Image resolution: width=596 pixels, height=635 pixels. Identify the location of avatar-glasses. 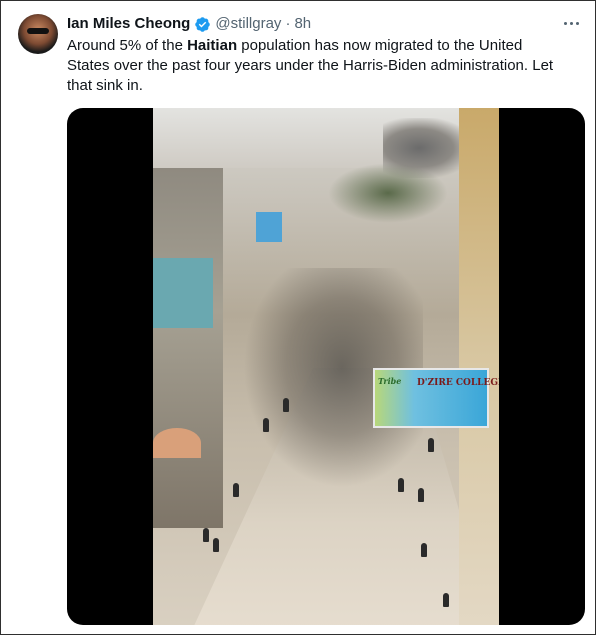
(38, 31).